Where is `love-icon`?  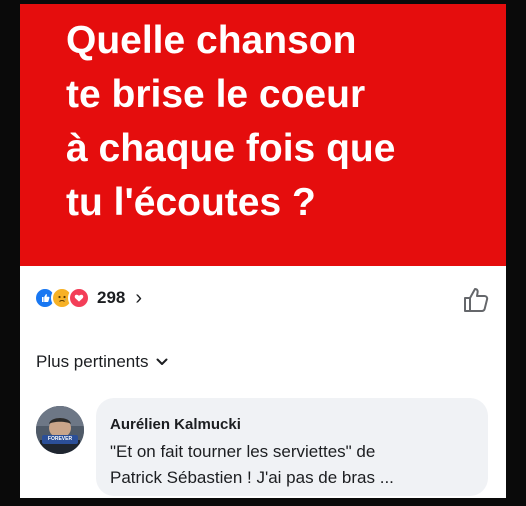
love-icon is located at coordinates (79, 298).